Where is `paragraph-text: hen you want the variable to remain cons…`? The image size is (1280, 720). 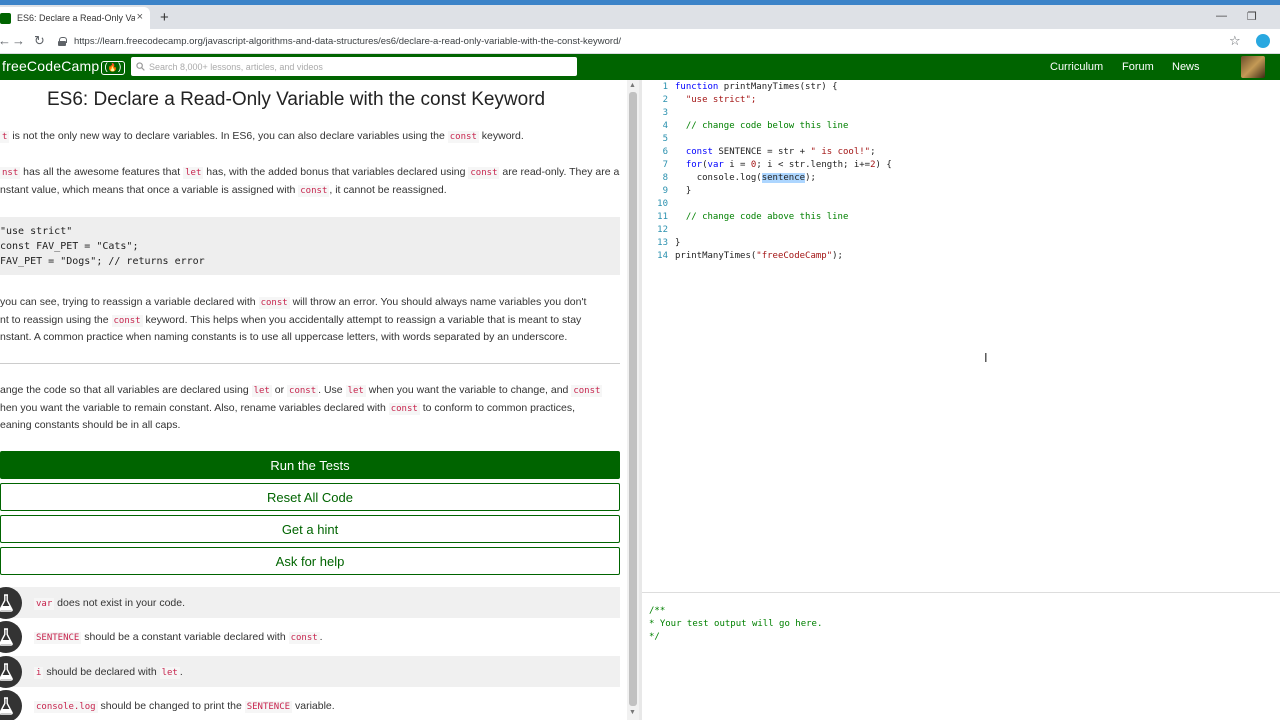
paragraph-text: hen you want the variable to remain cons… is located at coordinates (194, 408).